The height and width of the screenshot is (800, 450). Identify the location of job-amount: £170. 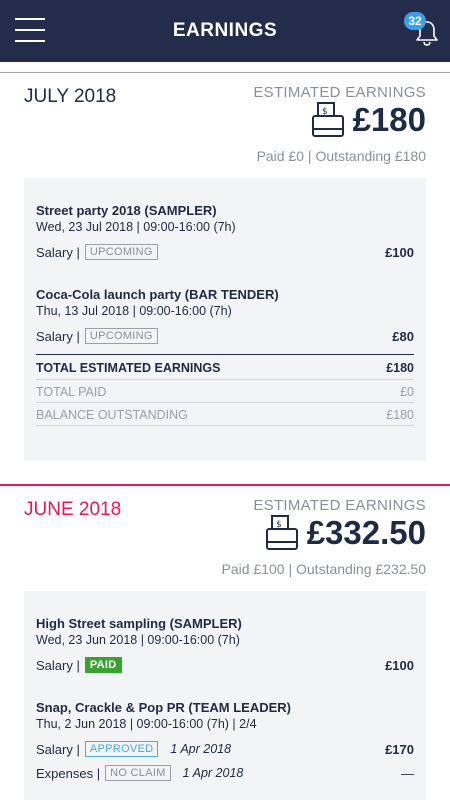
(399, 749).